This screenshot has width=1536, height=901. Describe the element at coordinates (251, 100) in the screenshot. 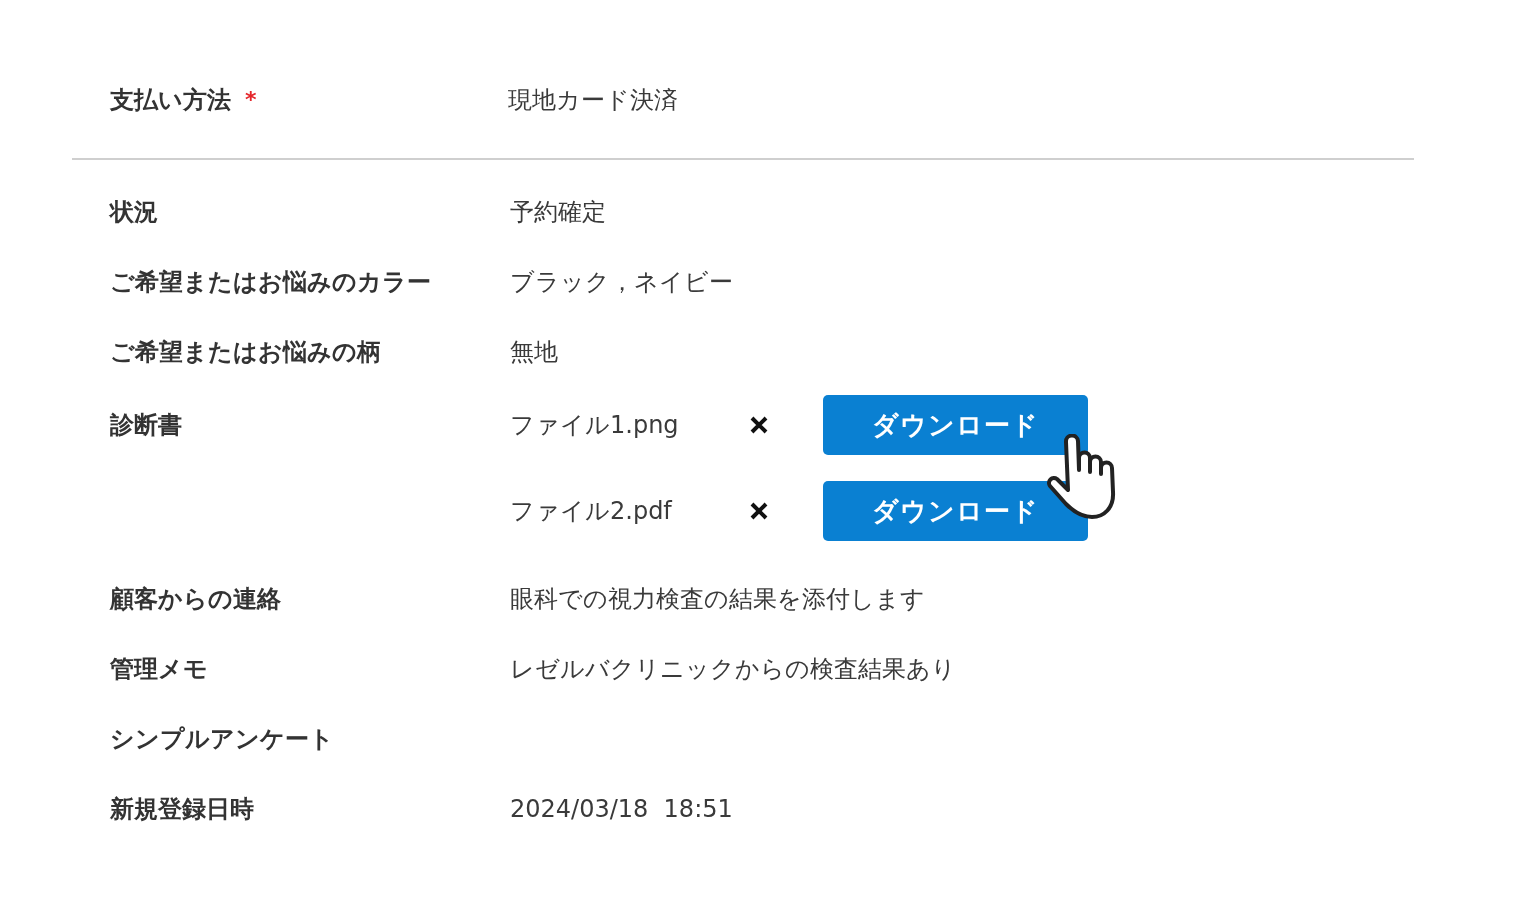

I see `required-mark: *` at that location.